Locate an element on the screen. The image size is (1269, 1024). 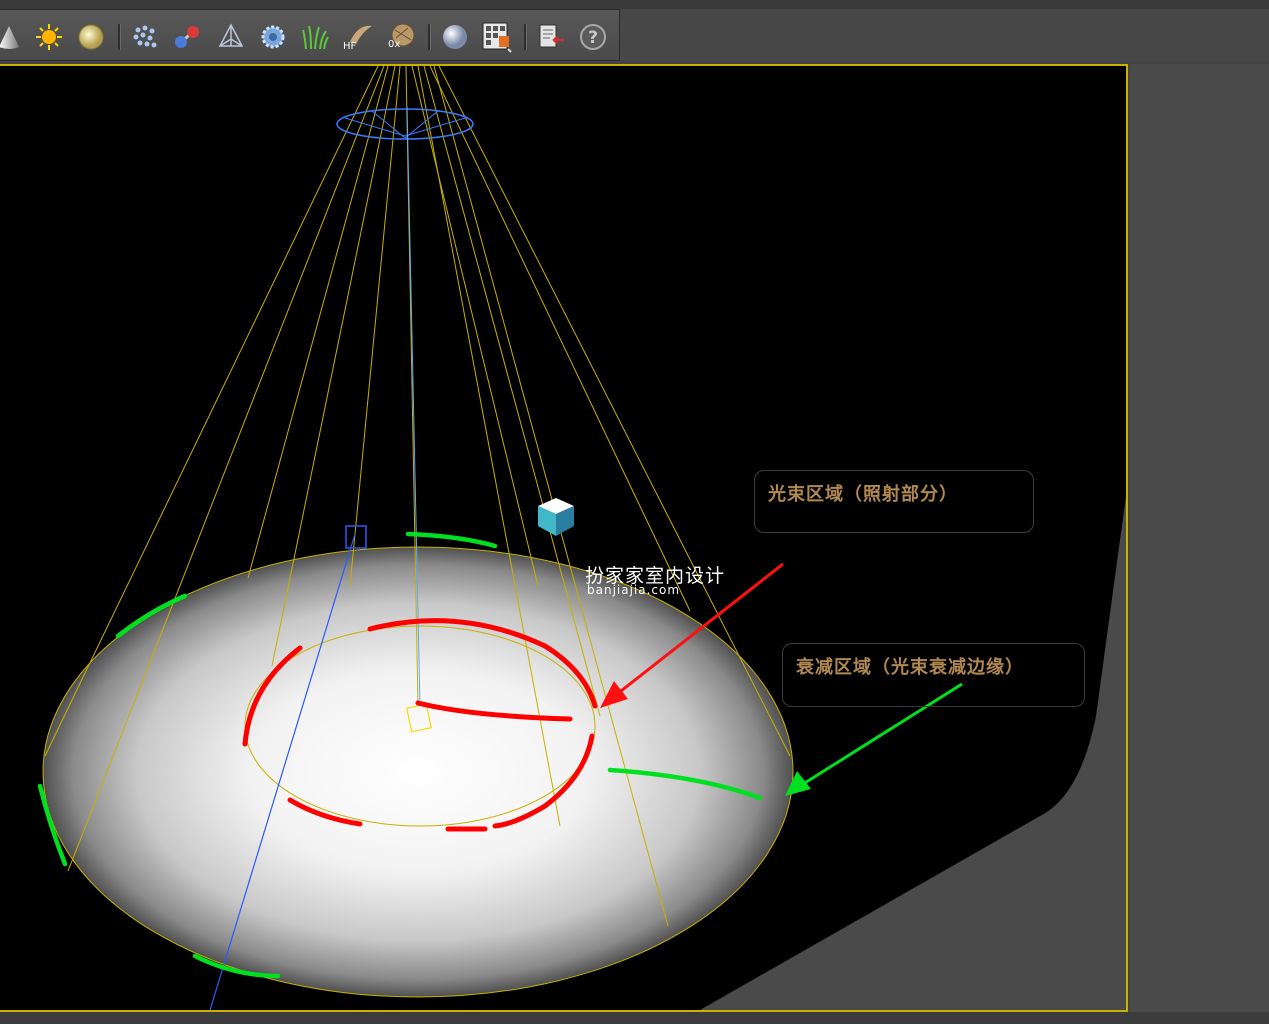
target-box-icon is located at coordinates (356, 537).